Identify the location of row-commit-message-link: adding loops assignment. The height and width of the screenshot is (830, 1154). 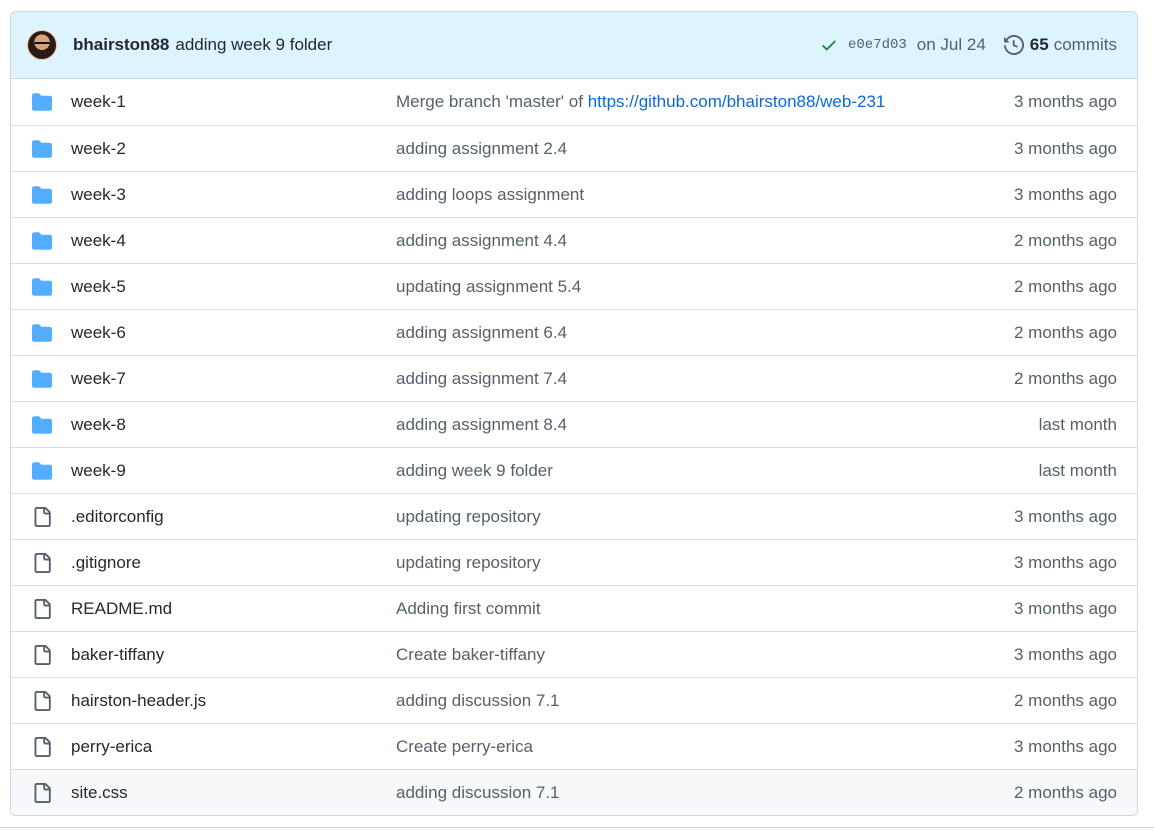
(490, 194).